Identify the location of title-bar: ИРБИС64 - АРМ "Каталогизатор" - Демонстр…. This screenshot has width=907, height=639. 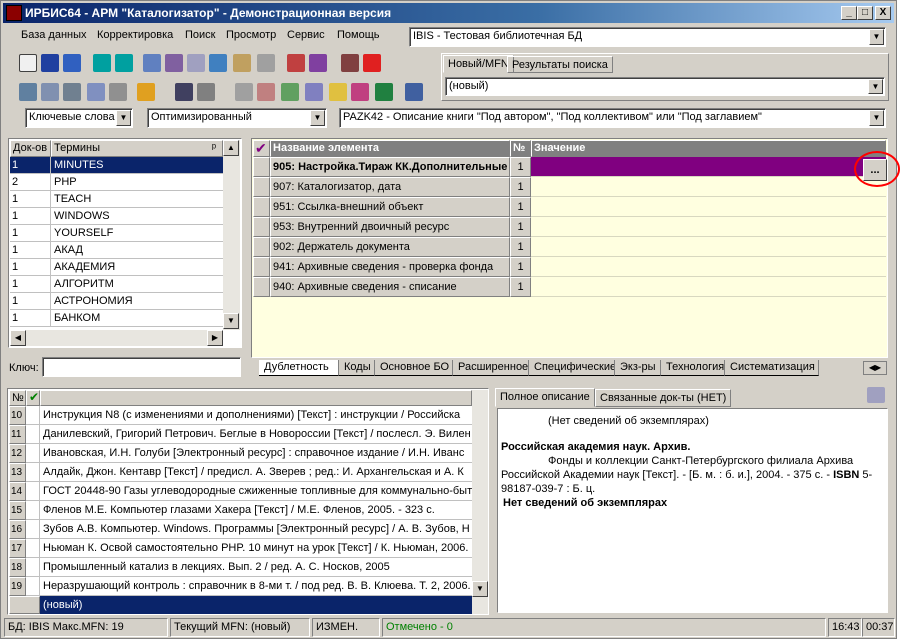
(448, 13).